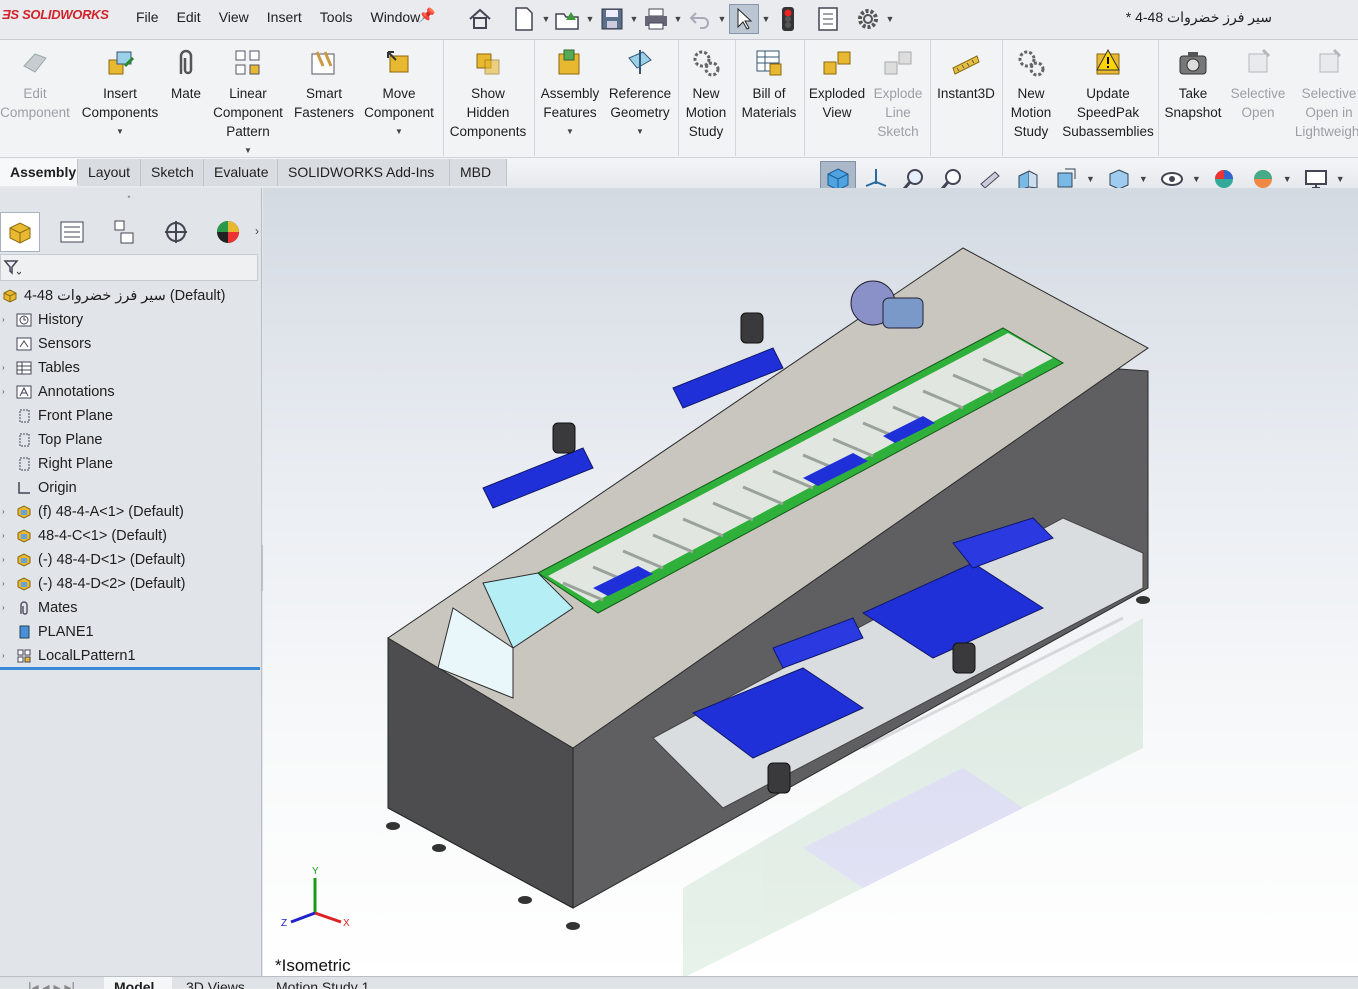  I want to click on insert-components-button: Insert Components ▼, so click(120, 92).